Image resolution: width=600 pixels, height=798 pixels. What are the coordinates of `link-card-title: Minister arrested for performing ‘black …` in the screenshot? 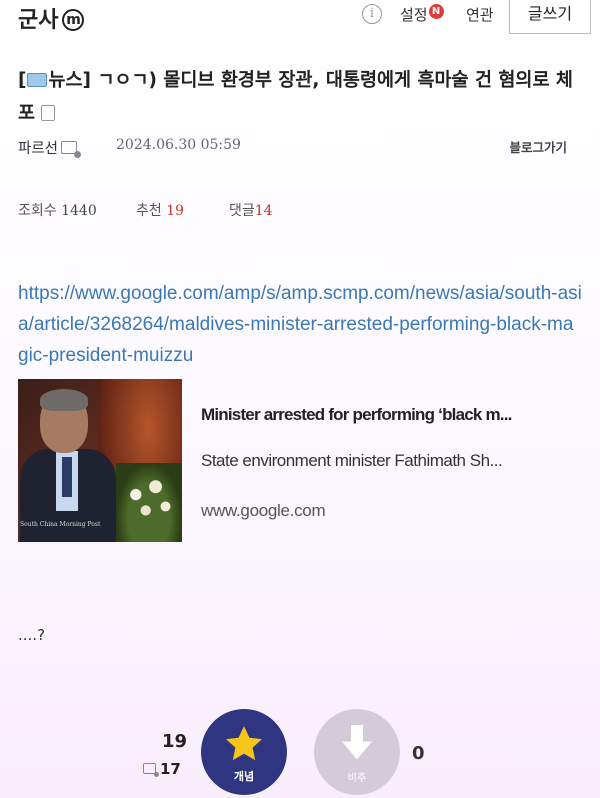 It's located at (356, 414).